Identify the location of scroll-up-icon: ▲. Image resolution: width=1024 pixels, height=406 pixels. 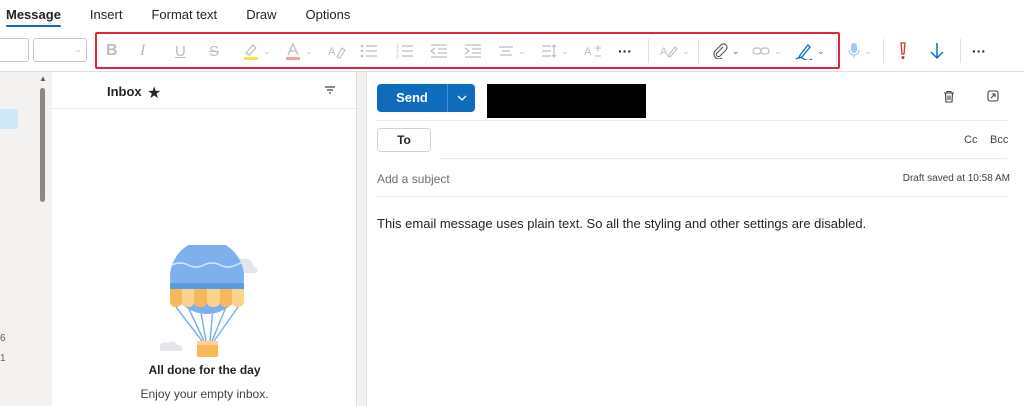
(43, 78).